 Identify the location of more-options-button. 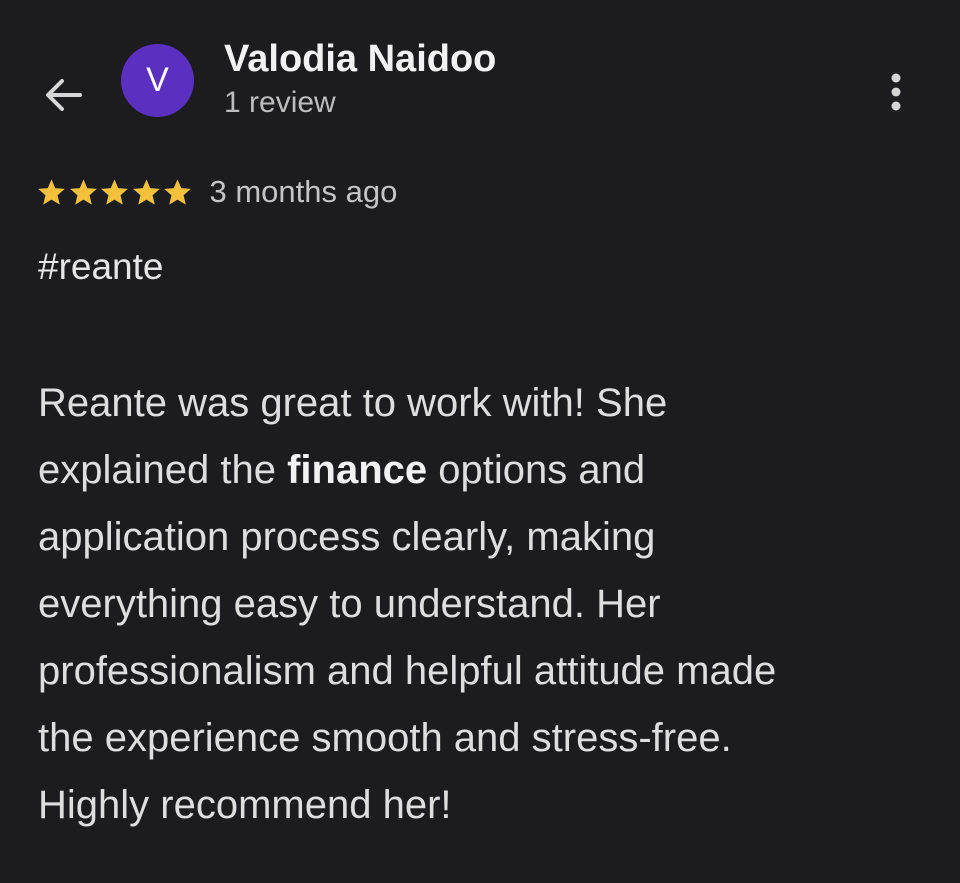
(896, 92).